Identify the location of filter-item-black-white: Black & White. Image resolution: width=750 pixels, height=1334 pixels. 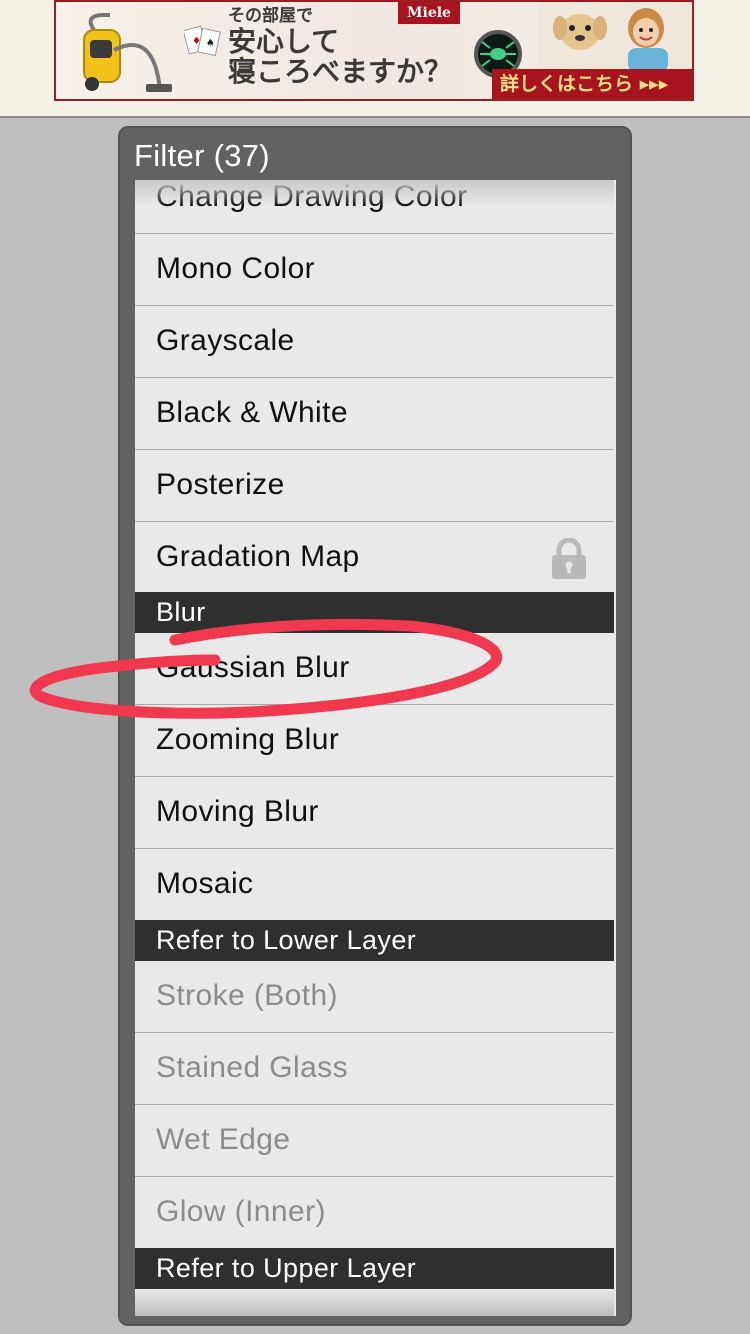
(374, 414).